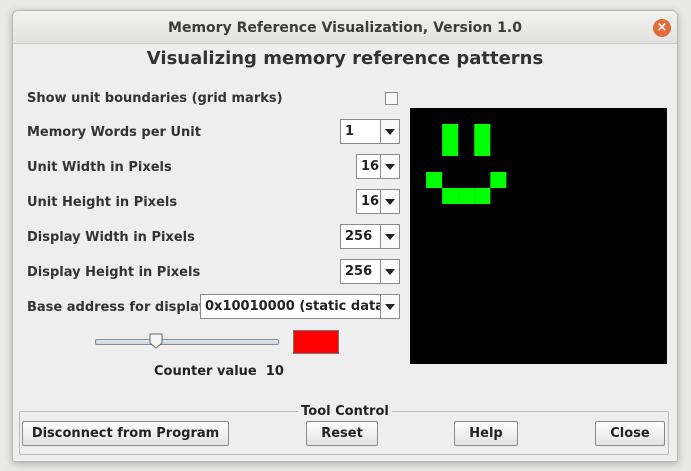  Describe the element at coordinates (630, 433) in the screenshot. I see `close-button: Close` at that location.